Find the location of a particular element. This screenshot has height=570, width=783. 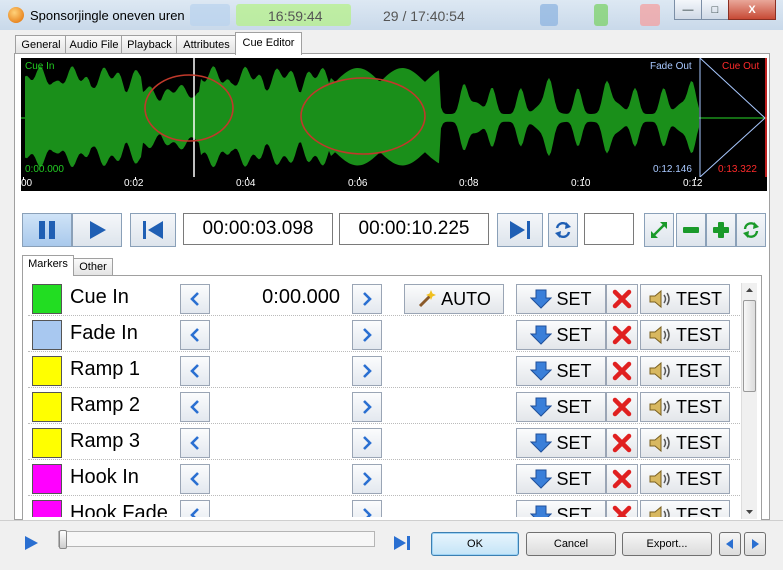

zoom-out-button is located at coordinates (691, 230).